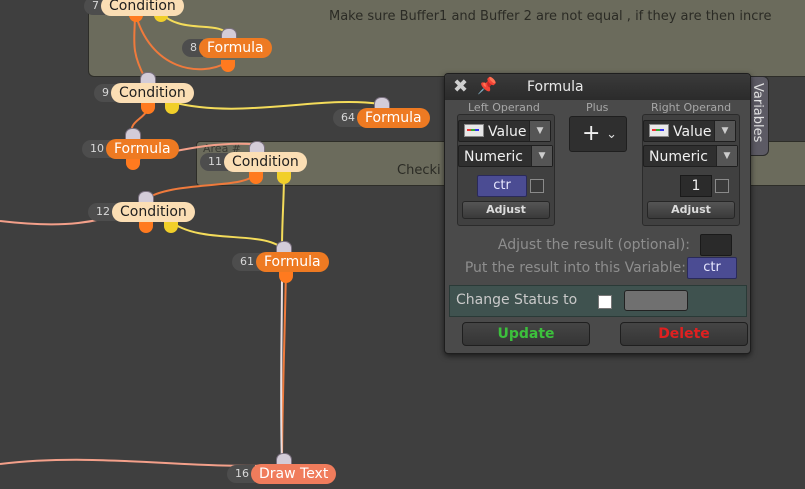  Describe the element at coordinates (575, 268) in the screenshot. I see `result-variable-label: Put the result into this Variable:` at that location.